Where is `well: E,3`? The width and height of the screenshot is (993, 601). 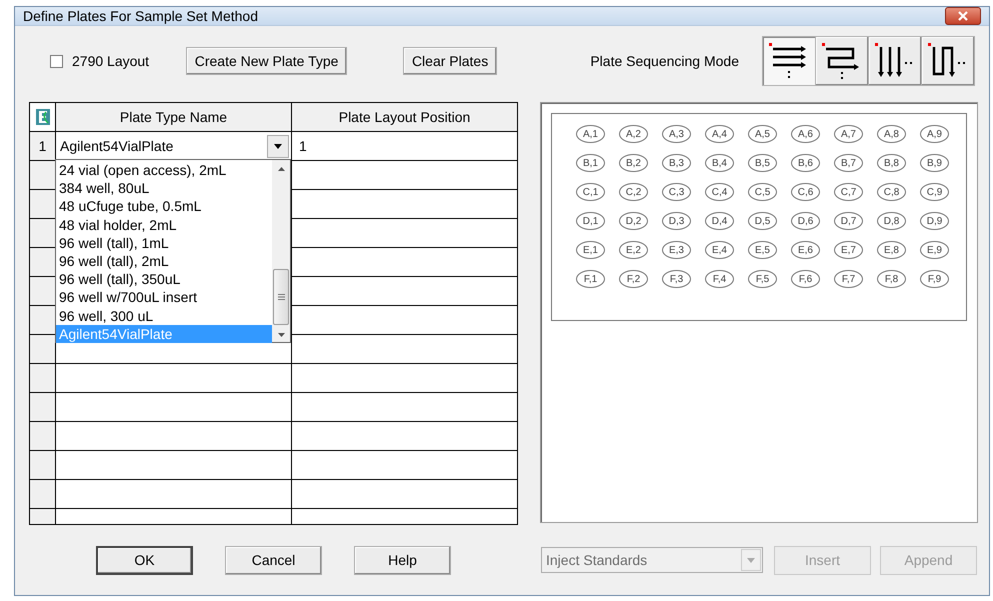
well: E,3 is located at coordinates (676, 250).